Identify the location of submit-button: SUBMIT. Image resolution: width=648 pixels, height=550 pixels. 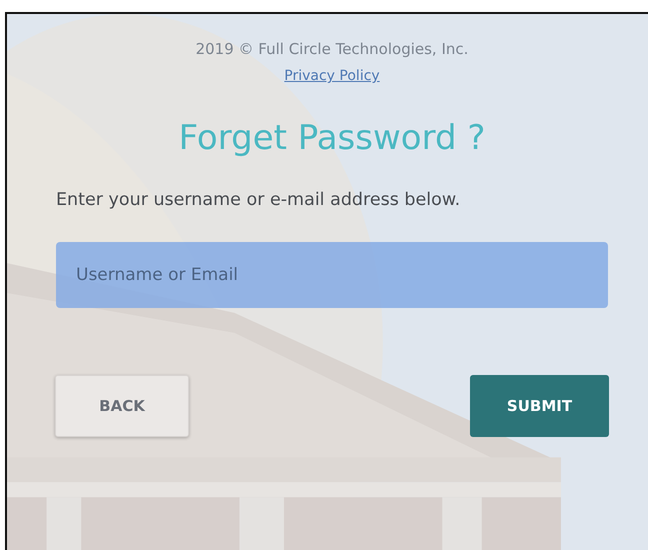
(539, 406).